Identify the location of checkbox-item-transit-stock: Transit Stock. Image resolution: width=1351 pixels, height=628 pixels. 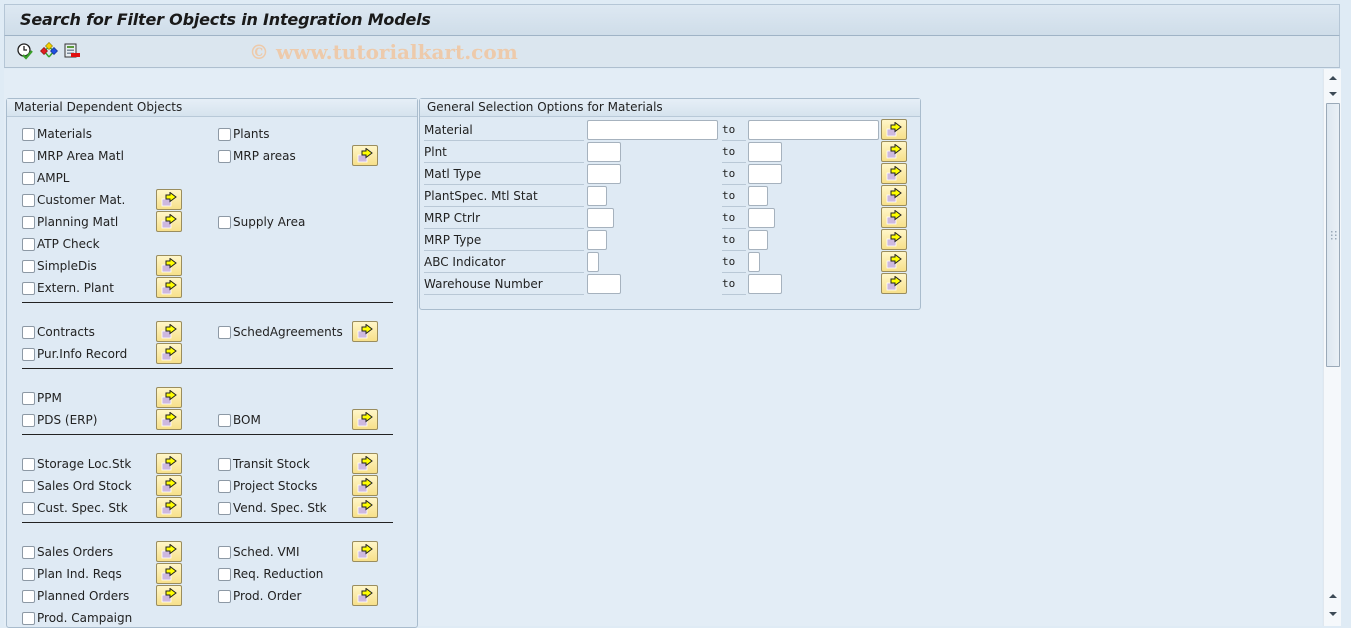
(264, 464).